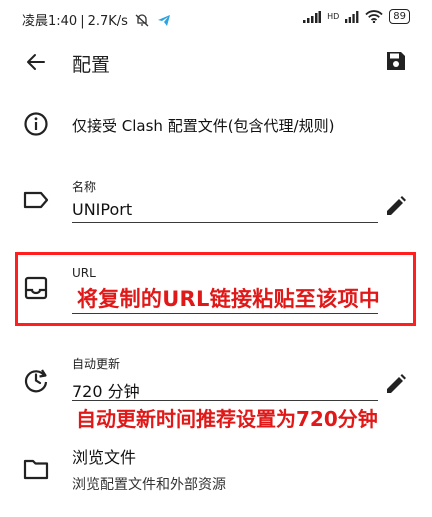 The image size is (432, 517). Describe the element at coordinates (36, 62) in the screenshot. I see `back-arrow-icon` at that location.